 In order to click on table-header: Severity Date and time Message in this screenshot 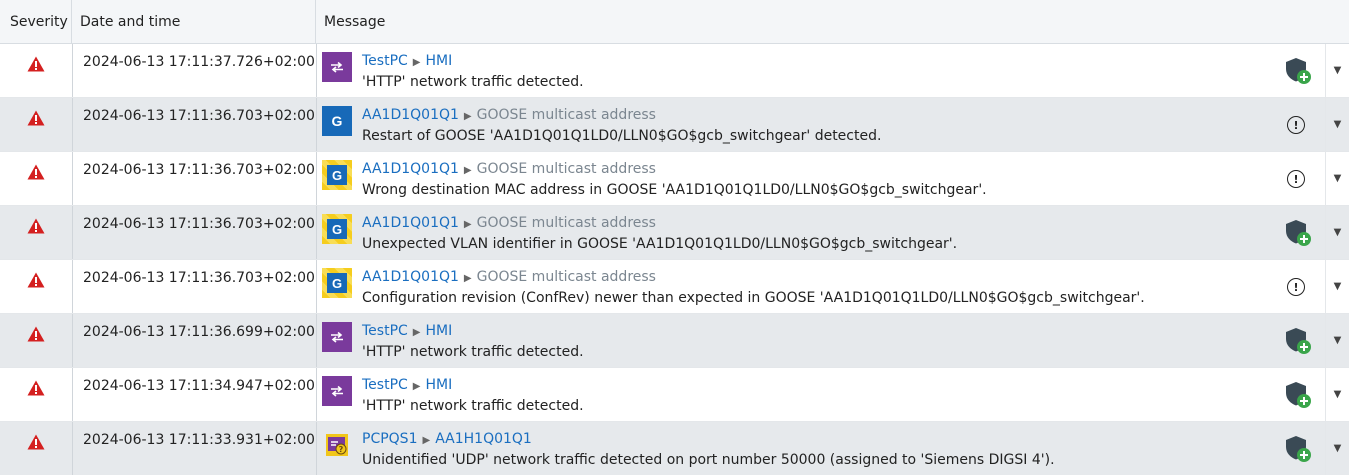, I will do `click(674, 22)`.